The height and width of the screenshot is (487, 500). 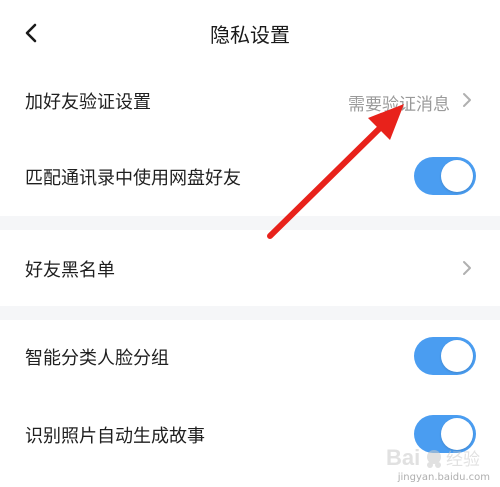 What do you see at coordinates (133, 178) in the screenshot?
I see `match-contacts-label: 匹配通讯录中使用网盘好友` at bounding box center [133, 178].